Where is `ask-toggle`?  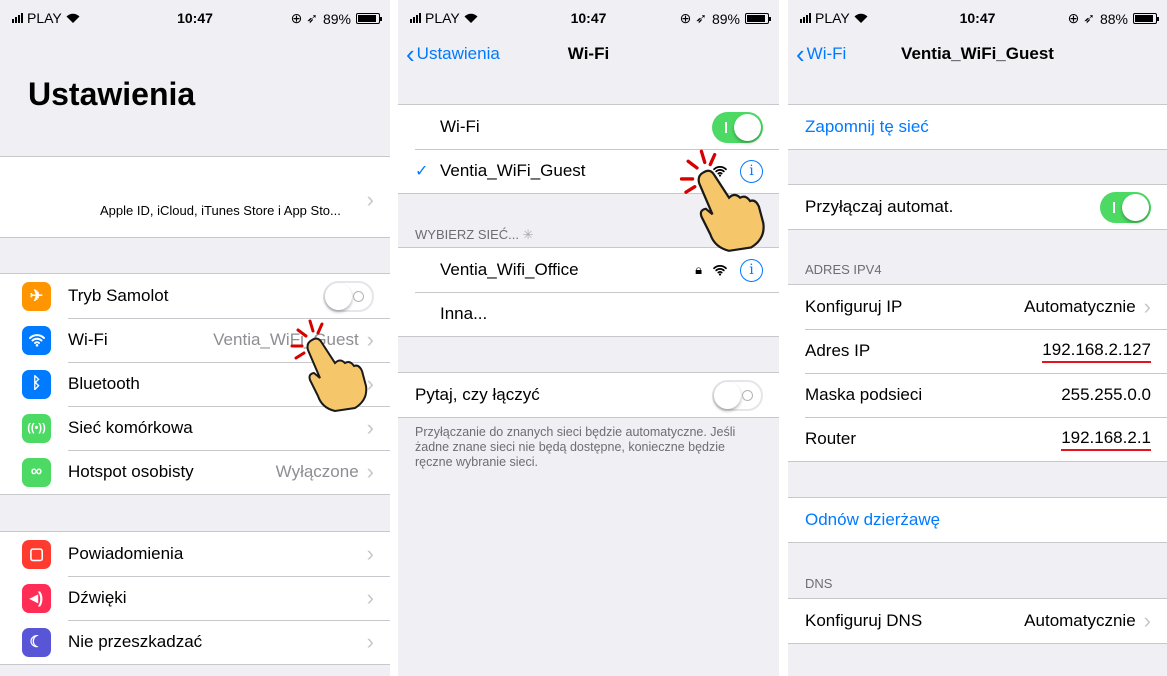
ask-toggle is located at coordinates (737, 395).